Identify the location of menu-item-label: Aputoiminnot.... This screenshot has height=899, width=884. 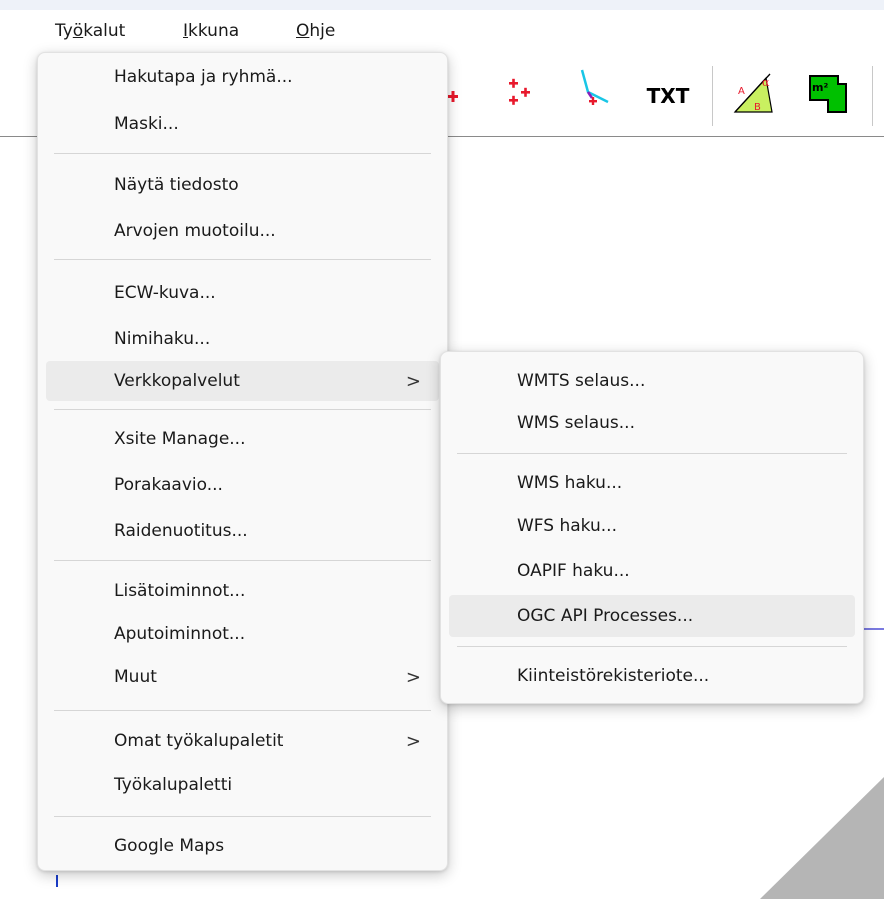
(180, 634).